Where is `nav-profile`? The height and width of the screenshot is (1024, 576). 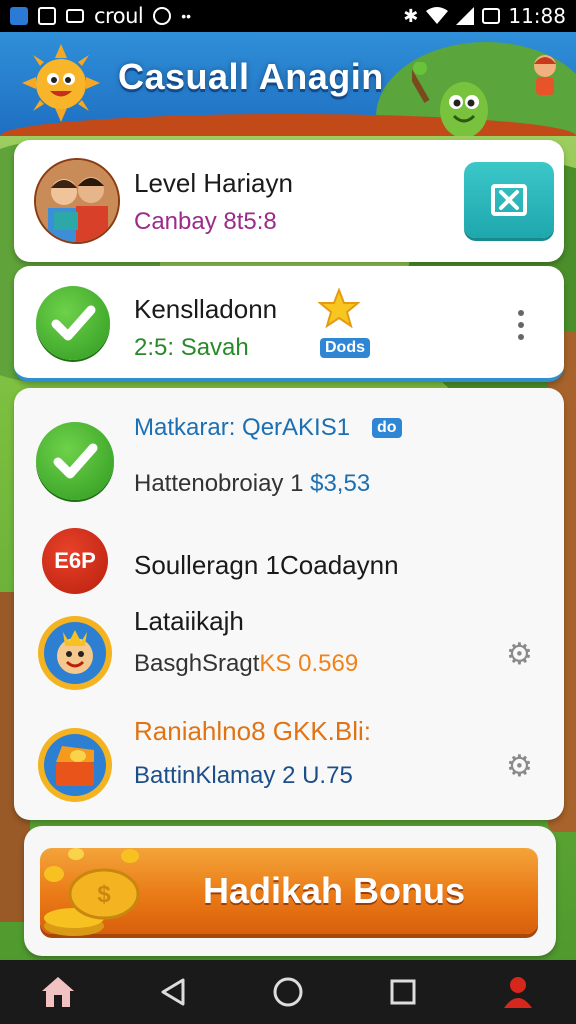
nav-profile is located at coordinates (518, 992).